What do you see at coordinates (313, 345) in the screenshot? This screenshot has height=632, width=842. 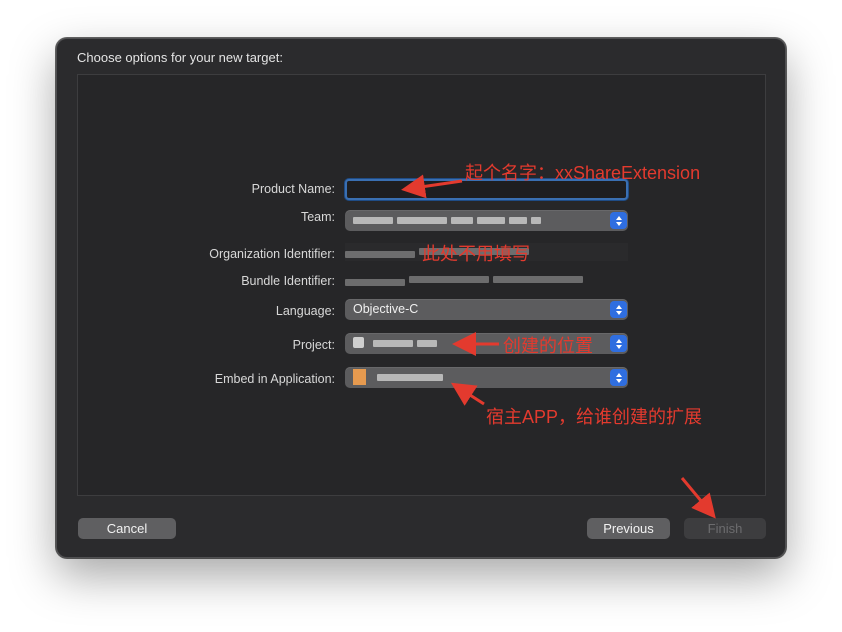 I see `project-label: Project:` at bounding box center [313, 345].